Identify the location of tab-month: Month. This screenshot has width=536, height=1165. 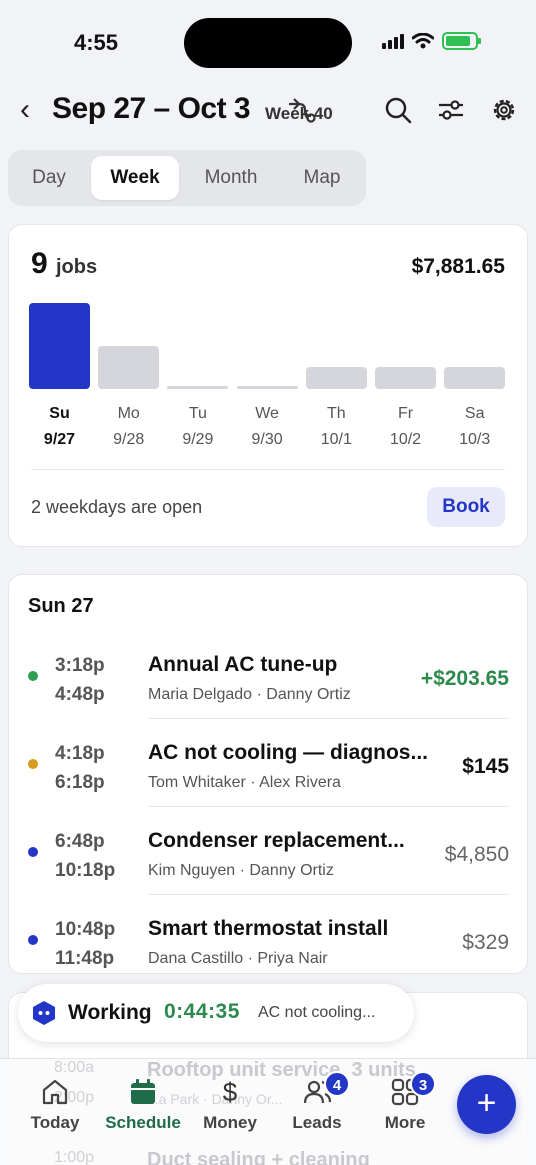
(231, 178).